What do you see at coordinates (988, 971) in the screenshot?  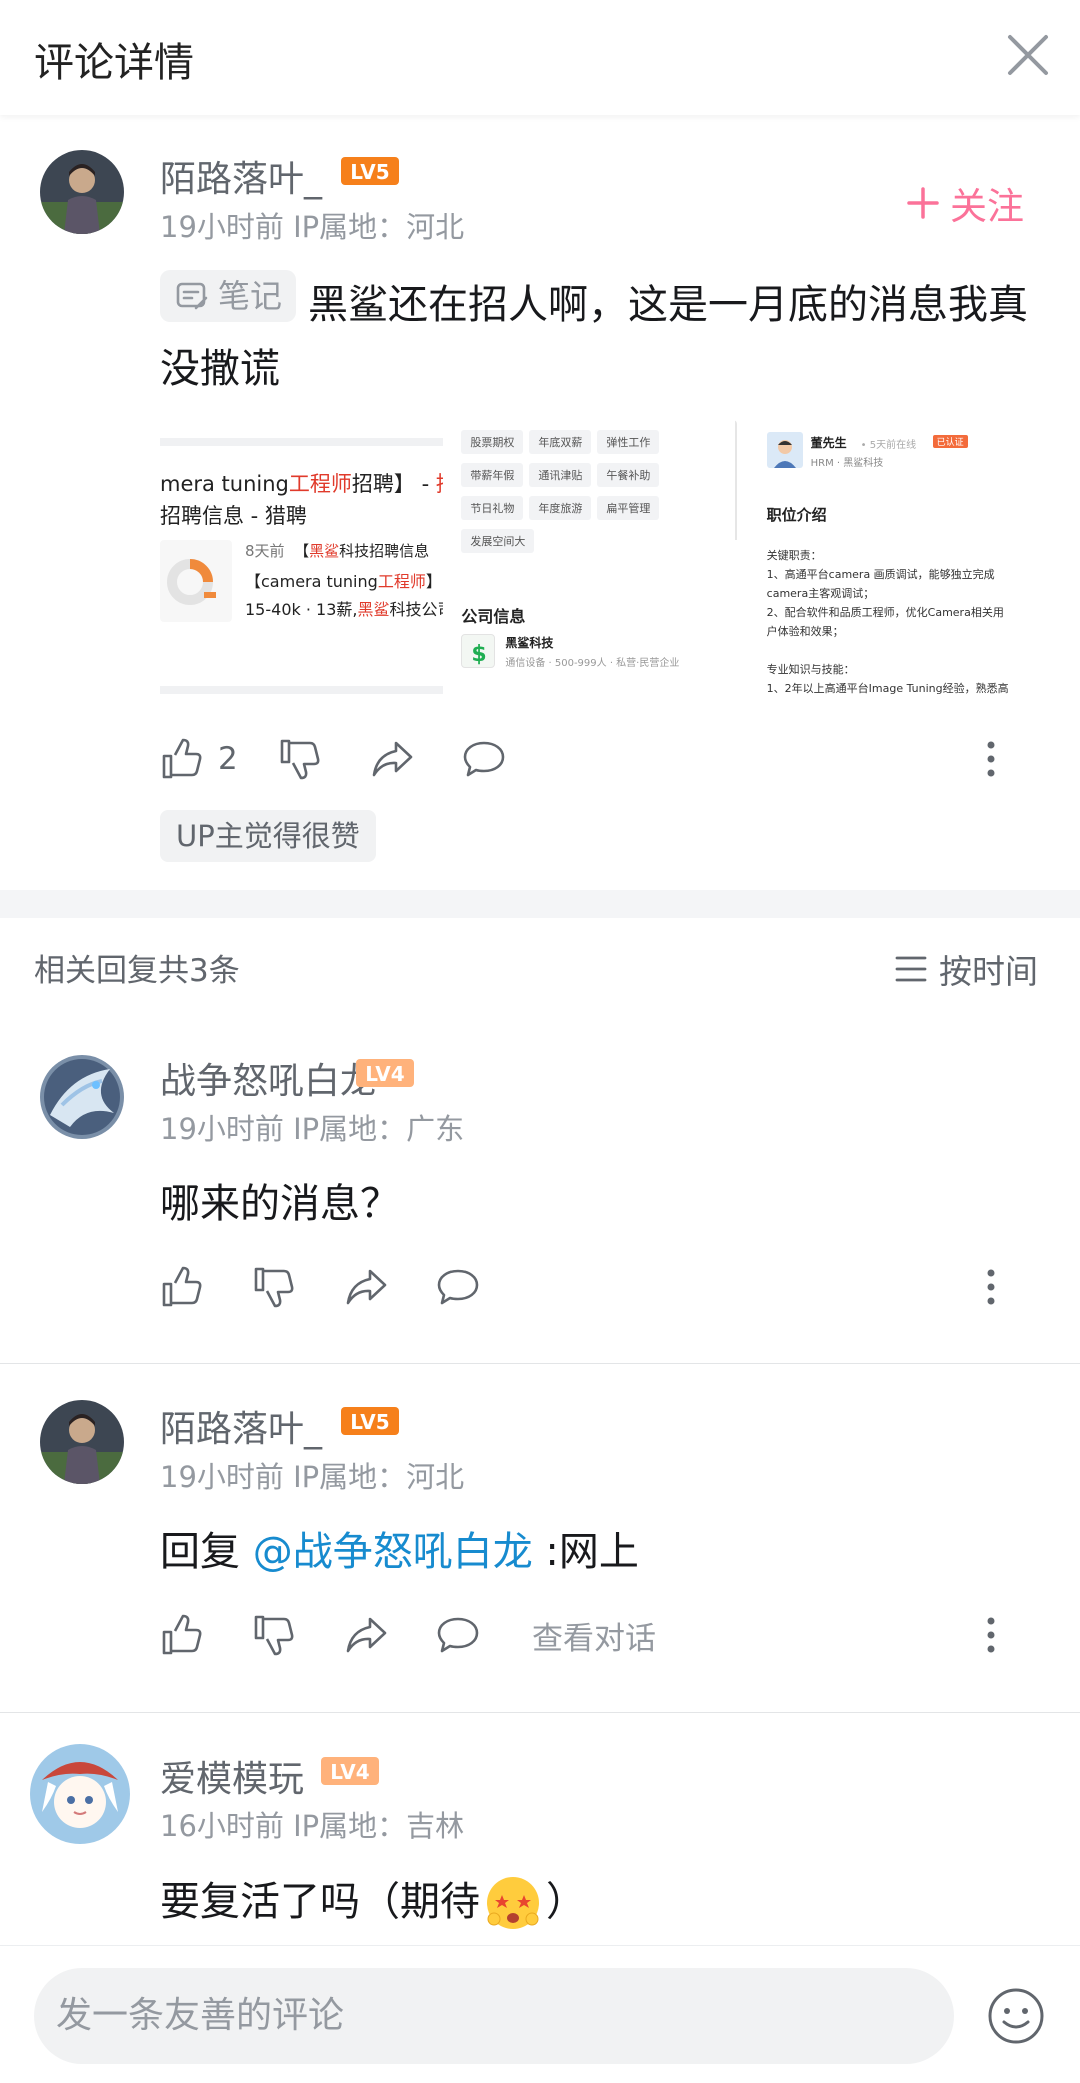 I see `sort-label: 按时间` at bounding box center [988, 971].